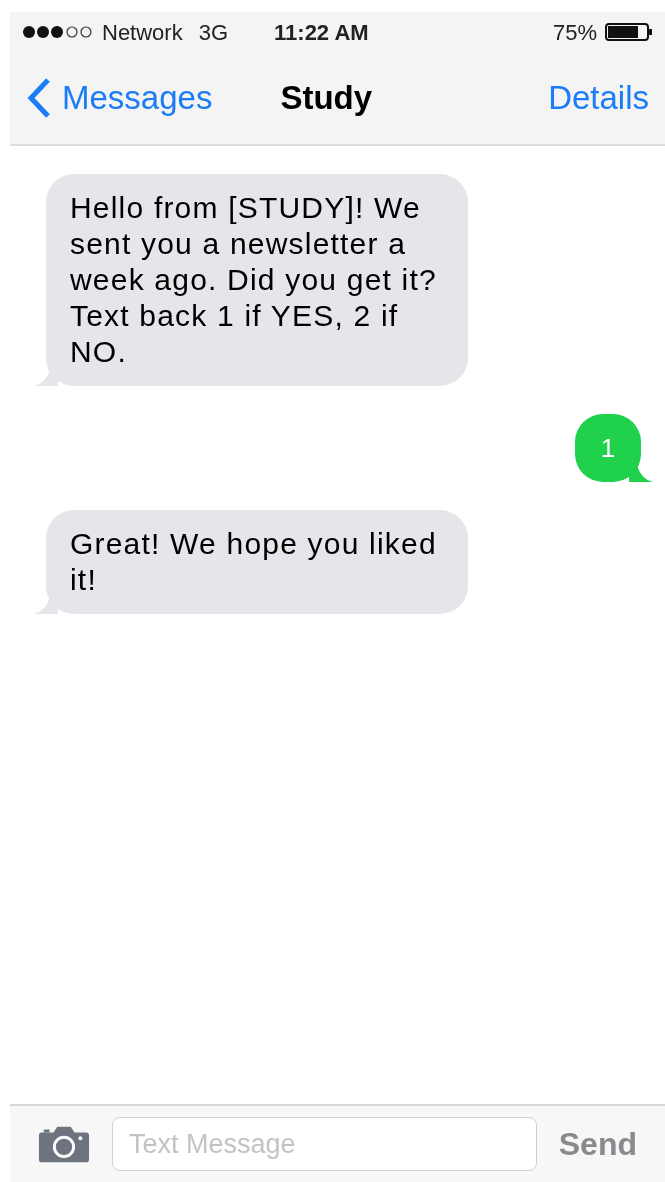 The image size is (665, 1182). Describe the element at coordinates (324, 1144) in the screenshot. I see `message-input-field: Text Message` at that location.